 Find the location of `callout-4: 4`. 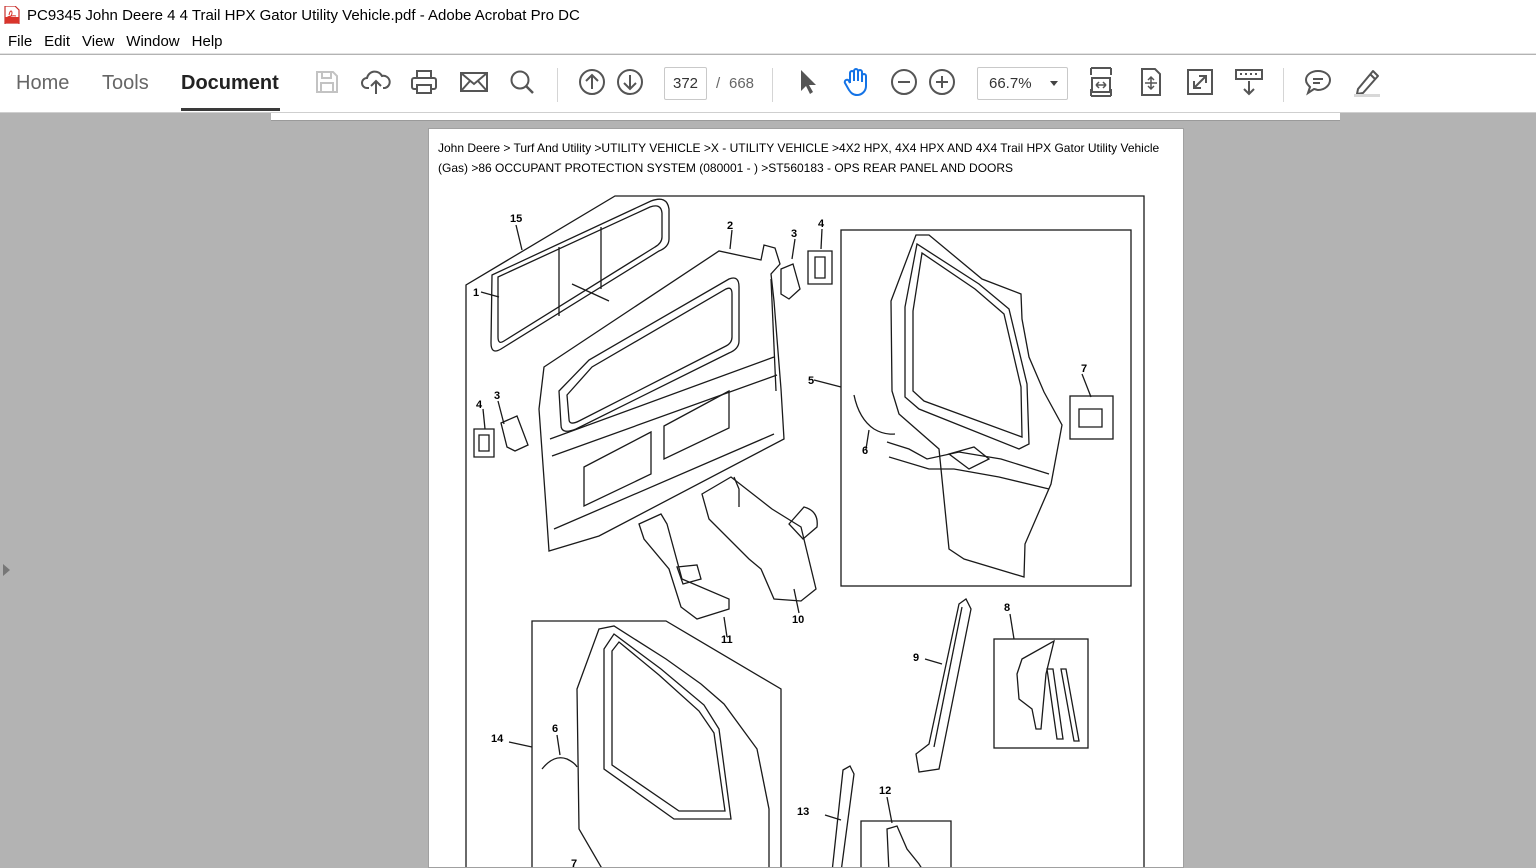

callout-4: 4 is located at coordinates (821, 224).